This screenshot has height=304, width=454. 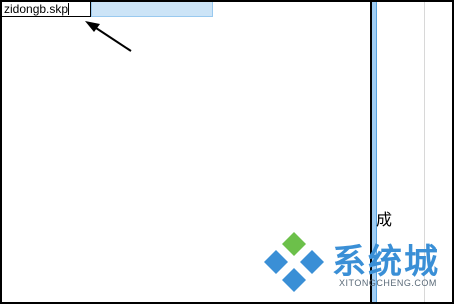 I want to click on diamond-logo-icon, so click(x=294, y=262).